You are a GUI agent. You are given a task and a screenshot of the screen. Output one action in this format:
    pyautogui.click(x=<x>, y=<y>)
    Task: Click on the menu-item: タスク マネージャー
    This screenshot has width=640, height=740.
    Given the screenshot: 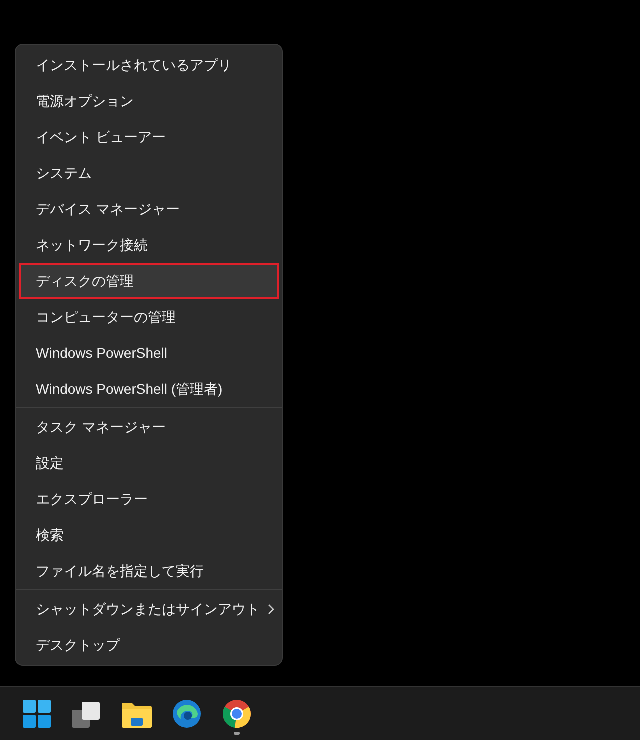 What is the action you would take?
    pyautogui.click(x=149, y=427)
    